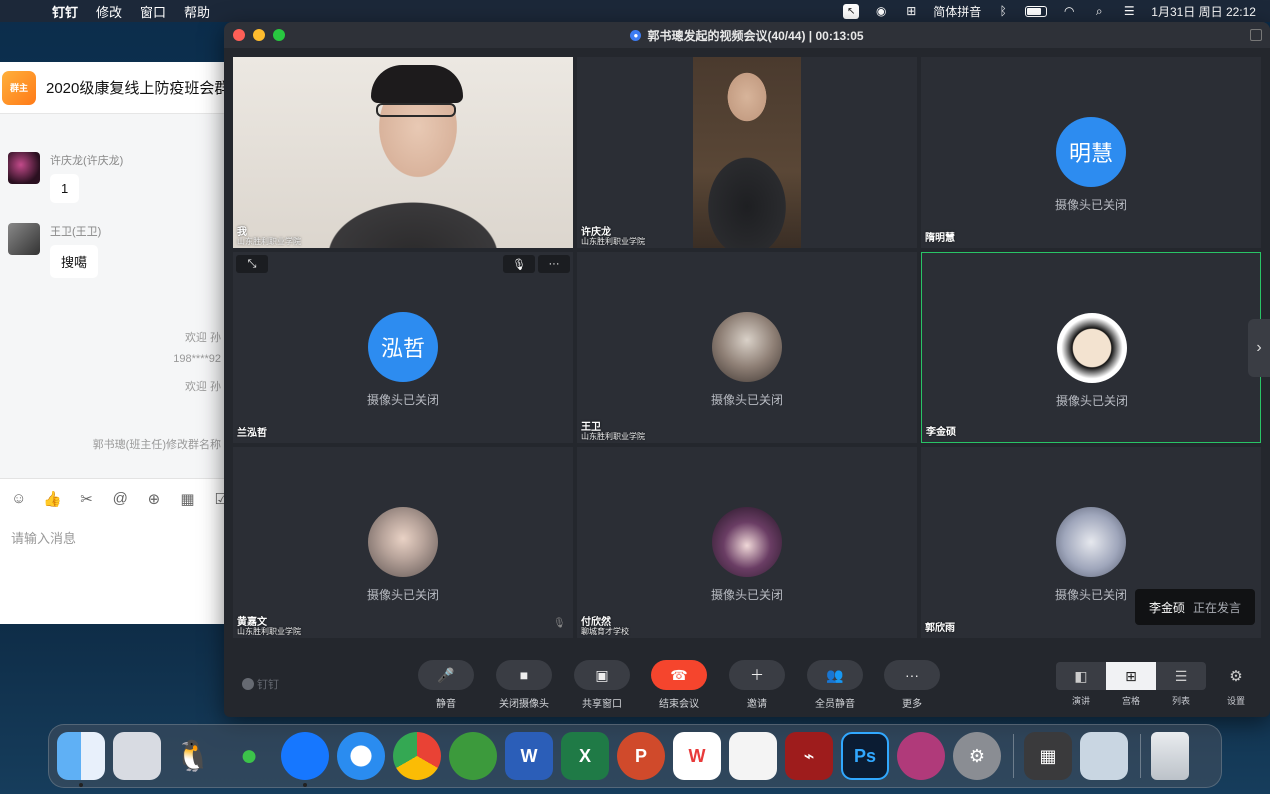  Describe the element at coordinates (1203, 11) in the screenshot. I see `menubar-clock: 1月31日 周日 22:12` at that location.